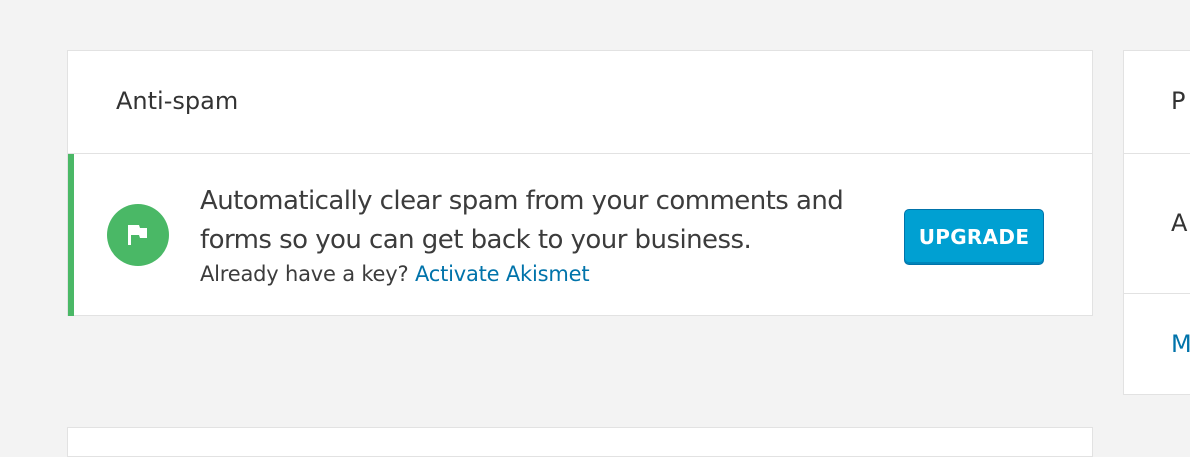 This screenshot has width=1190, height=457. Describe the element at coordinates (502, 274) in the screenshot. I see `activate-akismet-link: Activate Akismet` at that location.